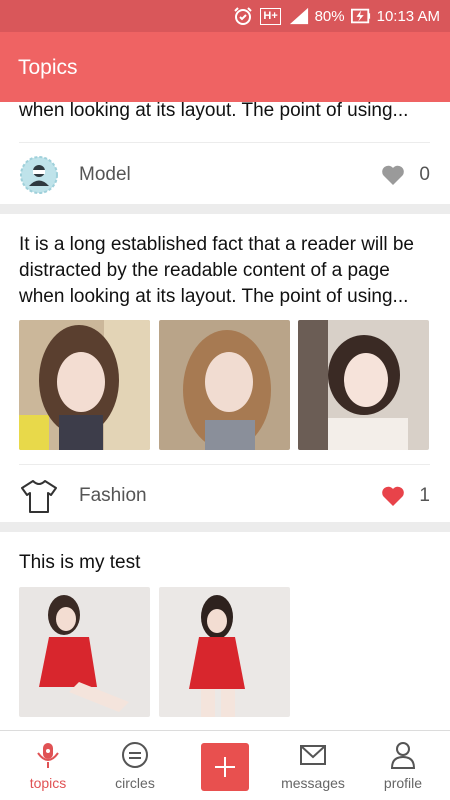 The width and height of the screenshot is (450, 800). I want to click on like-count: 1, so click(424, 495).